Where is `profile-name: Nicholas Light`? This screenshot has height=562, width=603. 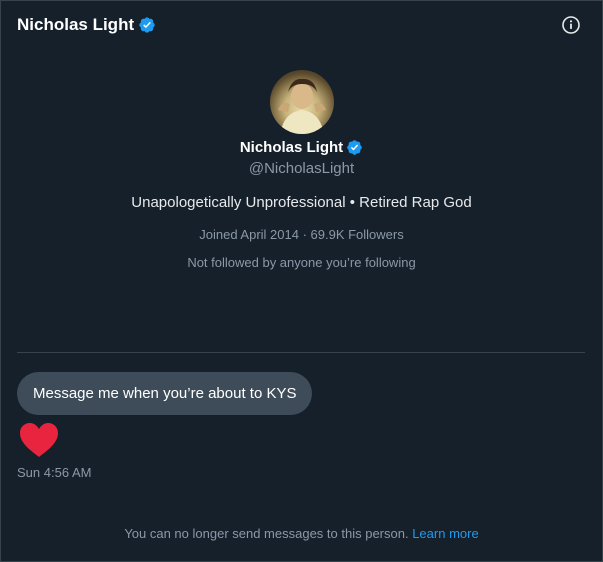 profile-name: Nicholas Light is located at coordinates (291, 147).